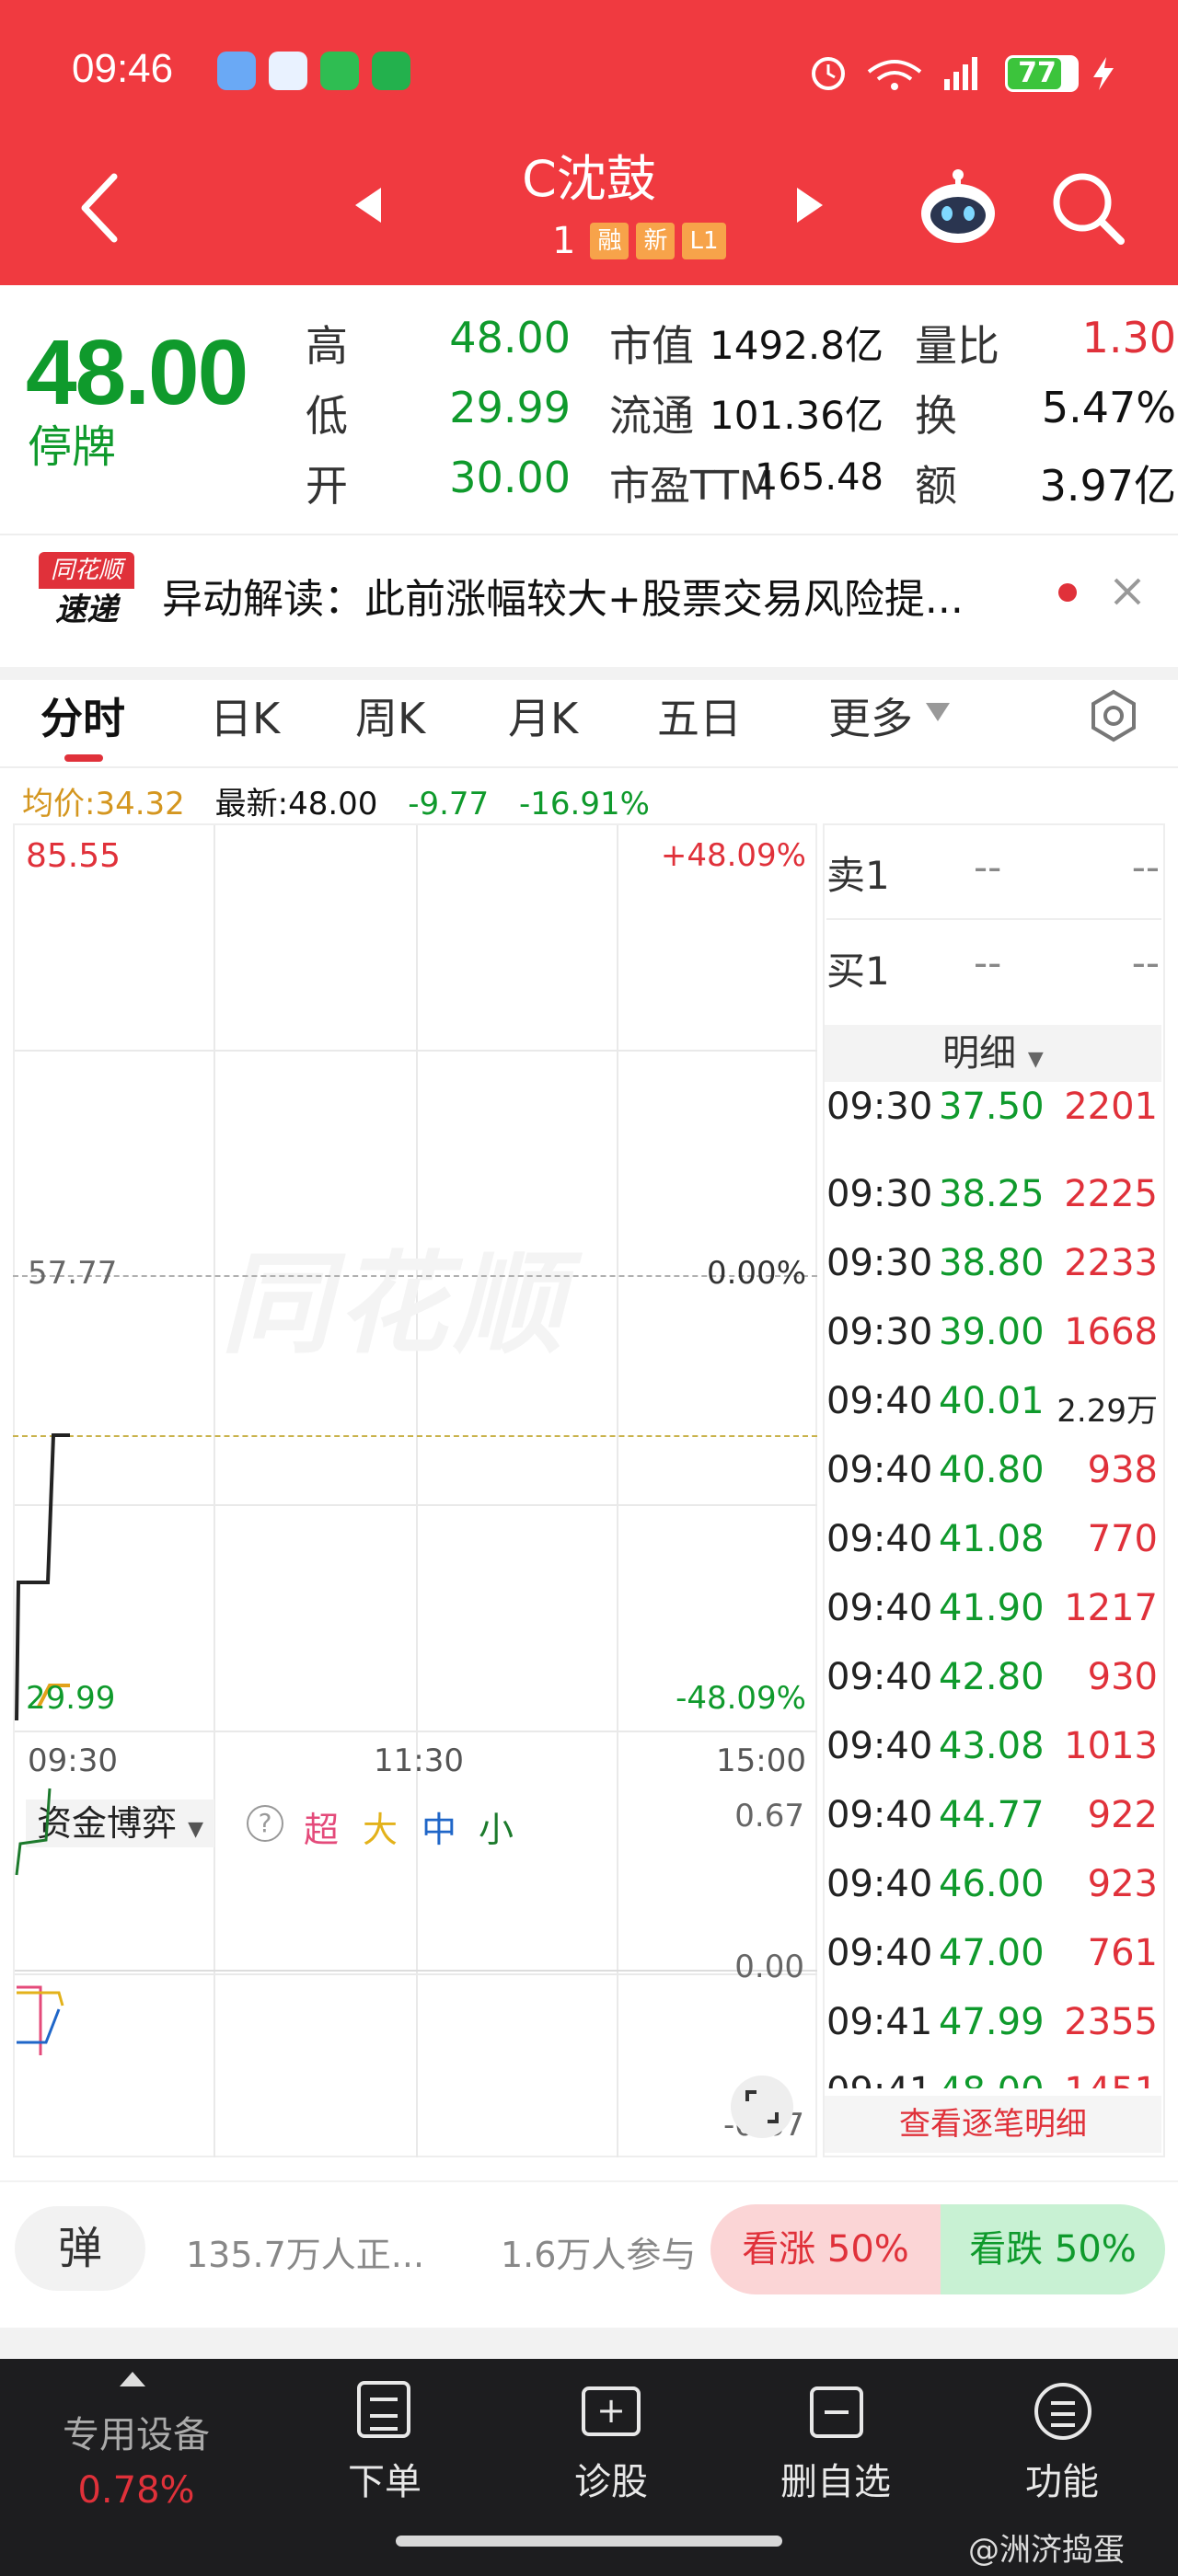 The height and width of the screenshot is (2576, 1178). Describe the element at coordinates (870, 715) in the screenshot. I see `tab-more: 更多` at that location.